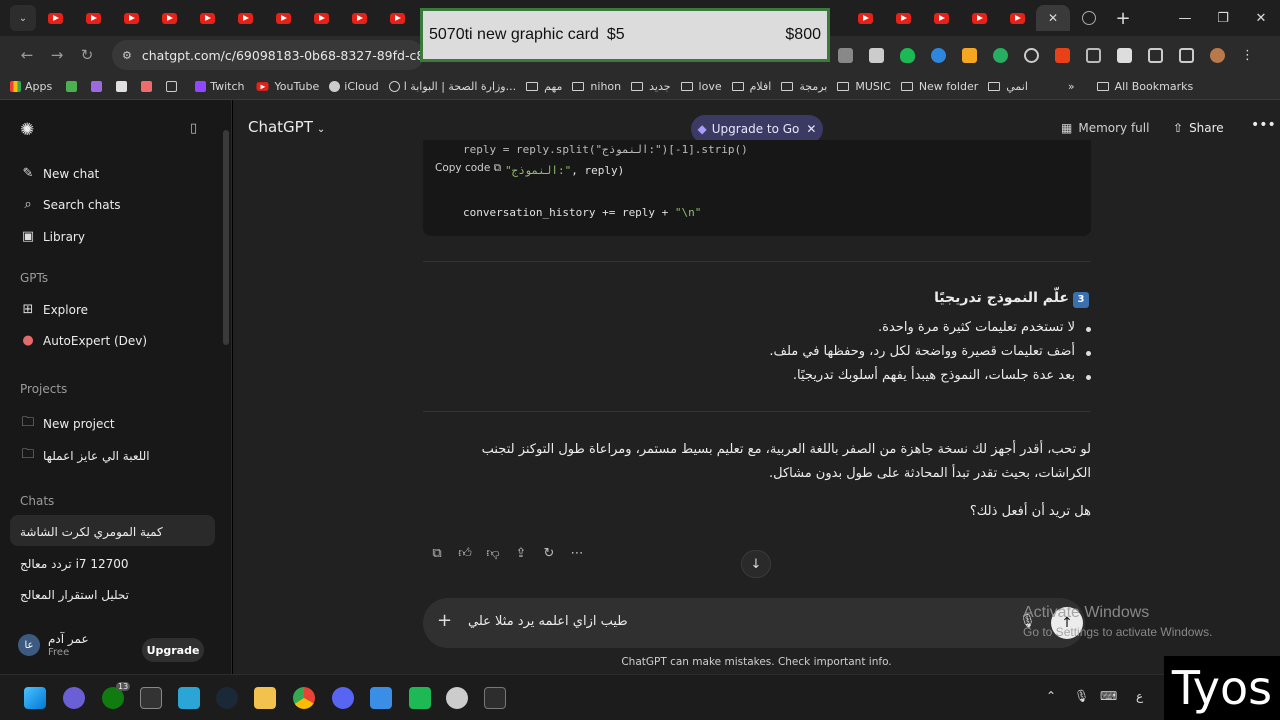  I want to click on bookmark-folder: New folder, so click(939, 86).